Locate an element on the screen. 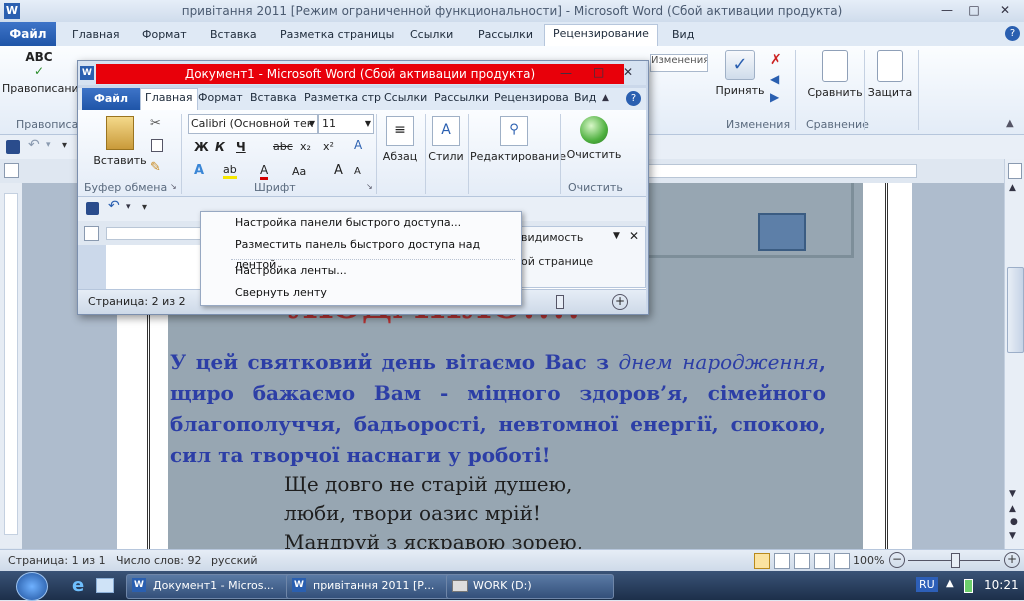  font-name-select: Calibri (Основной тек ▼ is located at coordinates (253, 124).